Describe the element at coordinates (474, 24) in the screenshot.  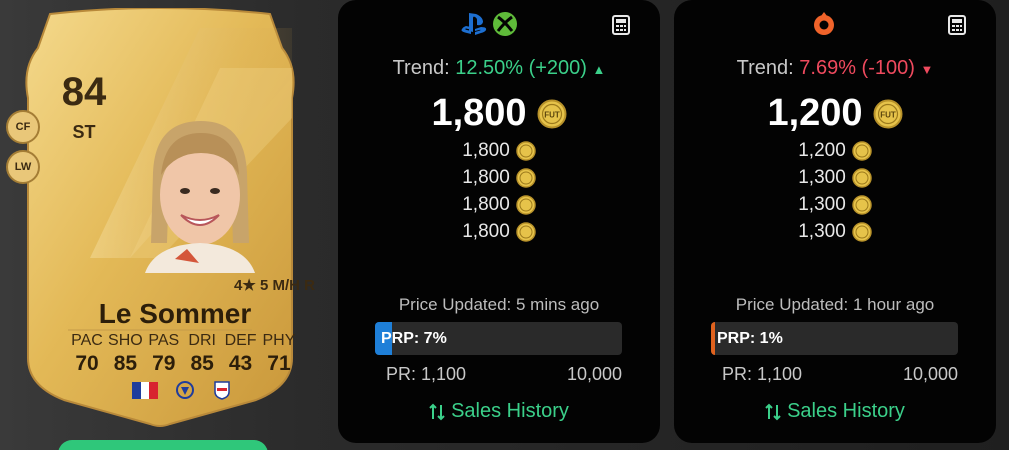
I see `playstation-icon` at that location.